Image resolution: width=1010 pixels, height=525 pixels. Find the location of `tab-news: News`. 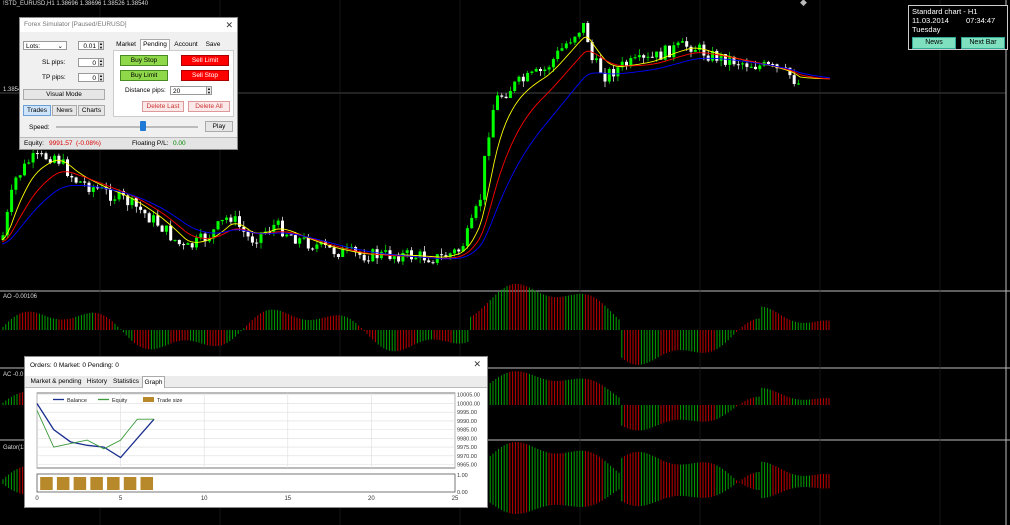

tab-news: News is located at coordinates (64, 110).